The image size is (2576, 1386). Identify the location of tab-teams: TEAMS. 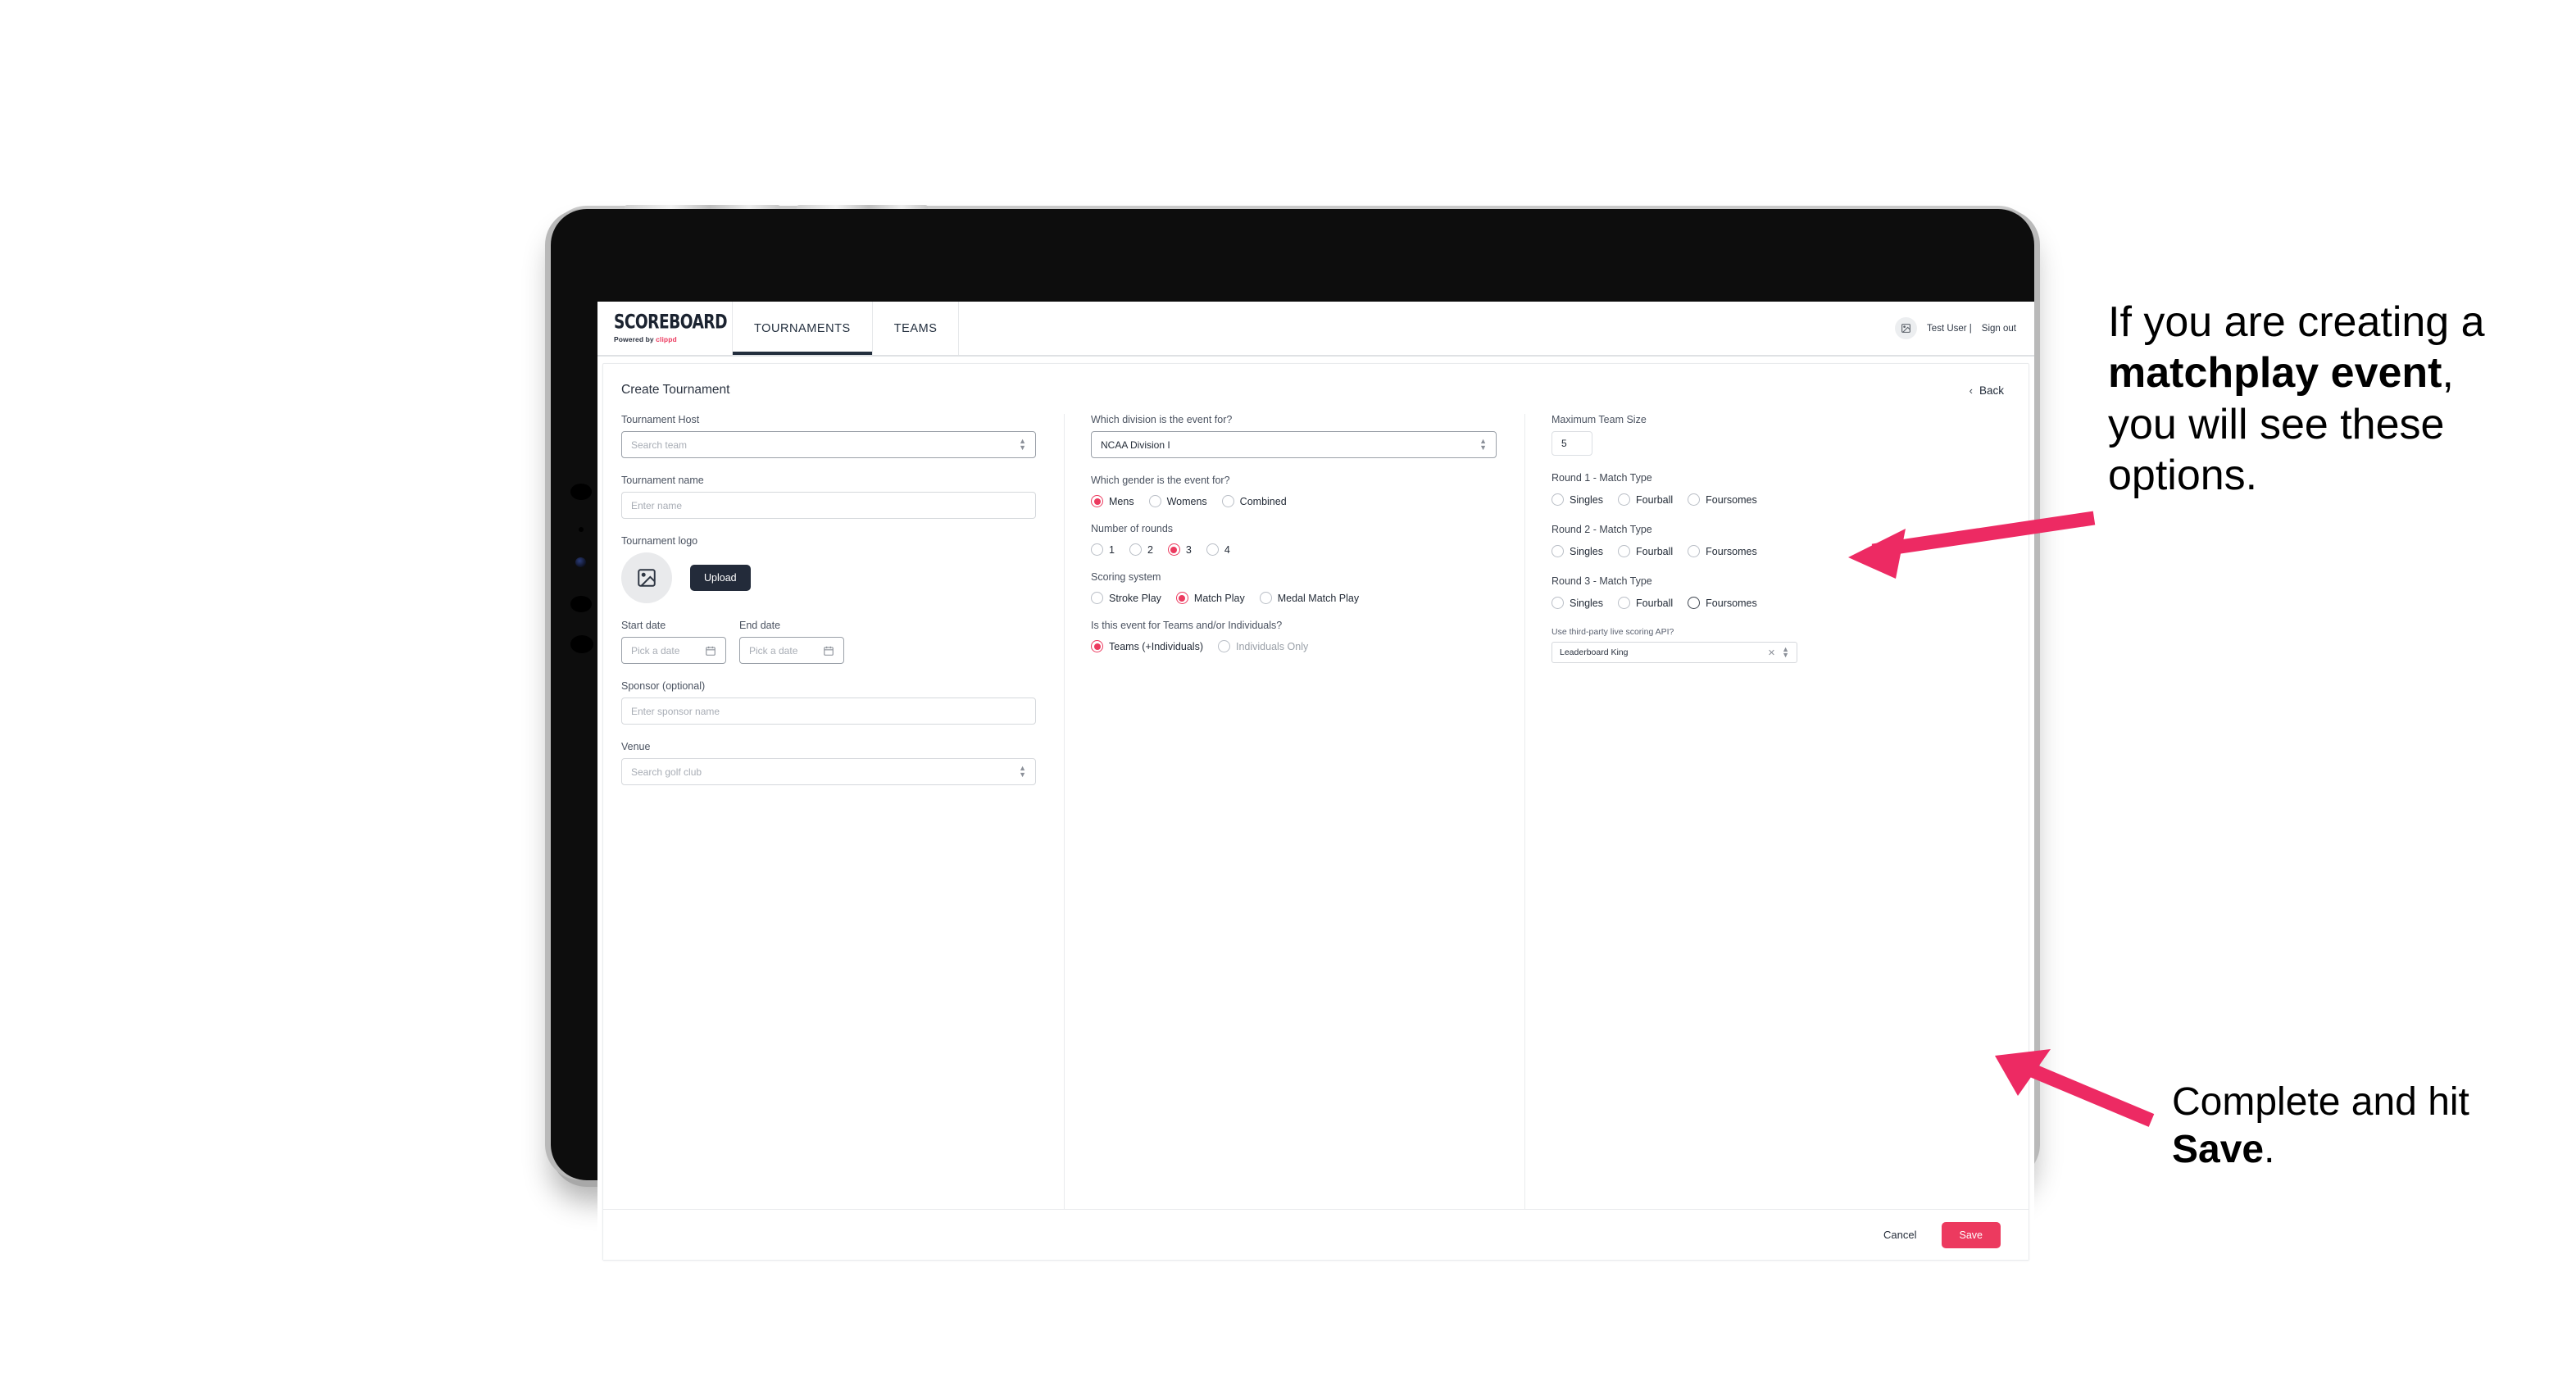
(916, 328).